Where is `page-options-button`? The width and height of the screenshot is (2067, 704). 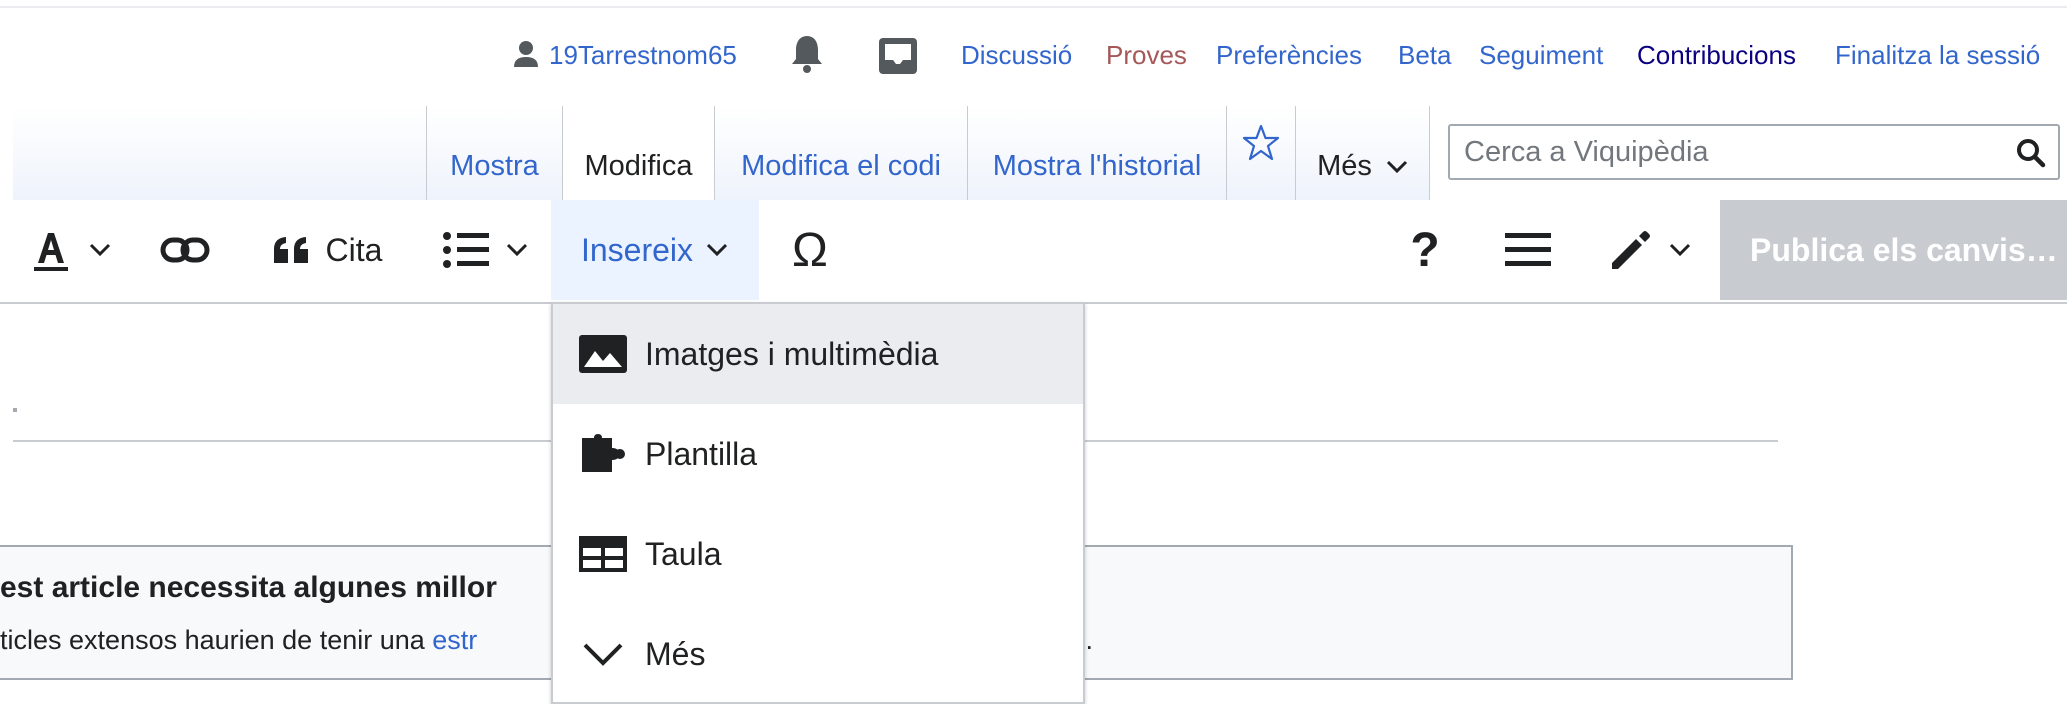
page-options-button is located at coordinates (1528, 250).